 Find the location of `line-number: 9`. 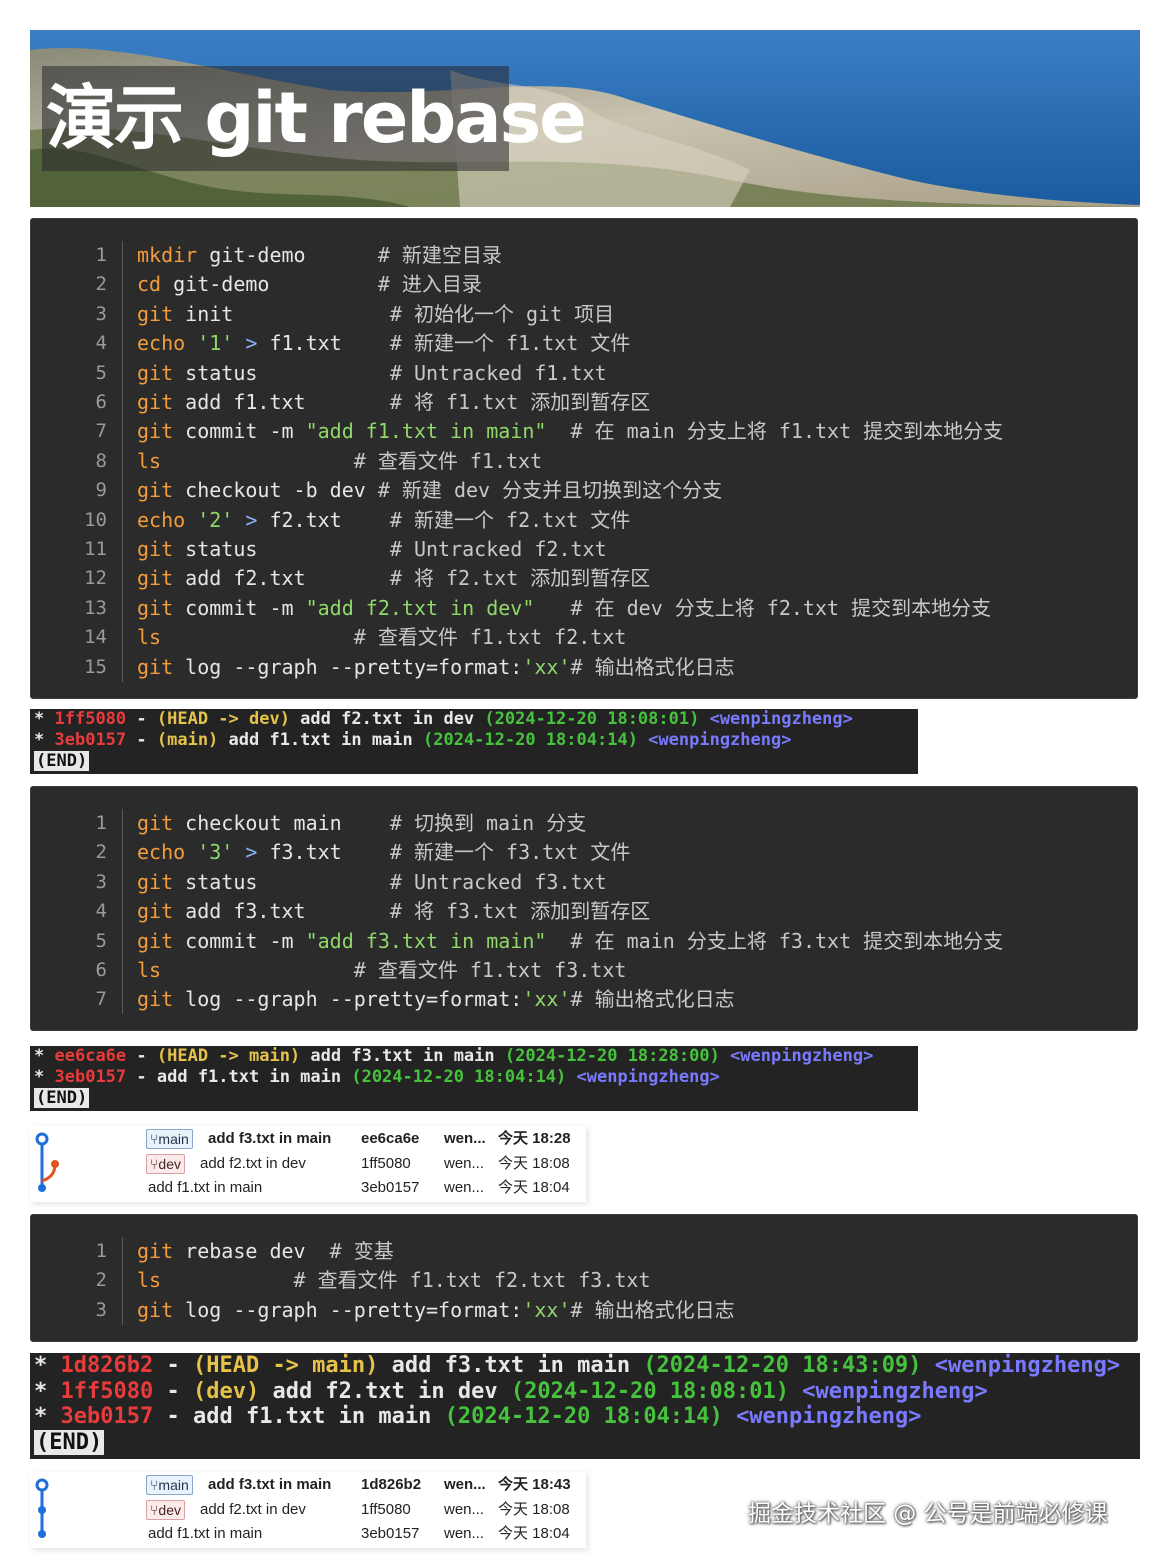

line-number: 9 is located at coordinates (101, 490).